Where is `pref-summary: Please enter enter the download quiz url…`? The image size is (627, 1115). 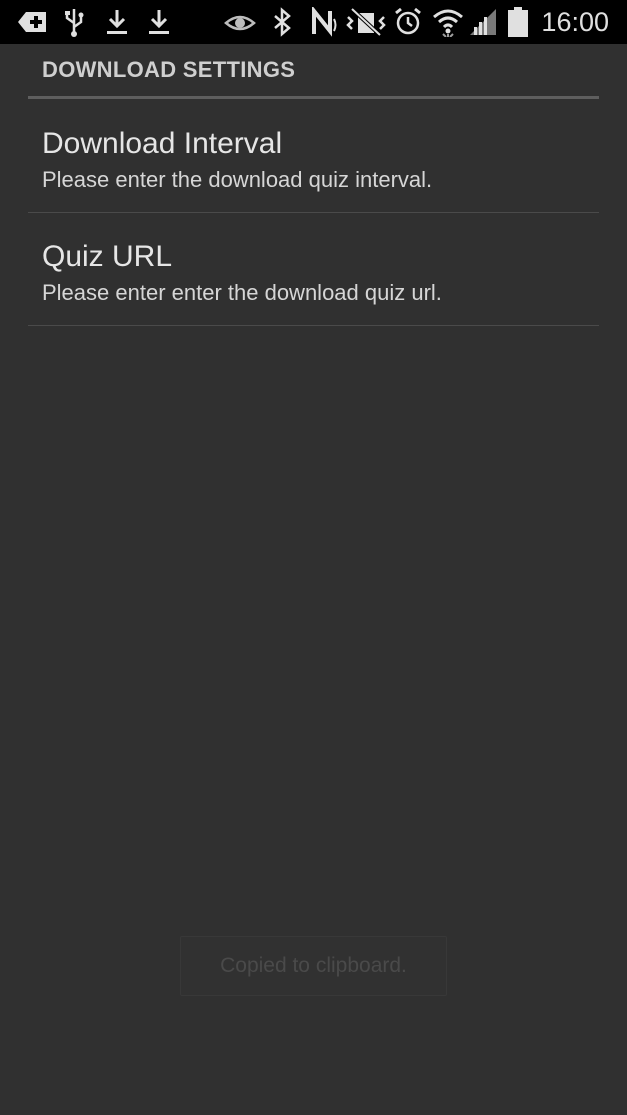
pref-summary: Please enter enter the download quiz url… is located at coordinates (242, 292).